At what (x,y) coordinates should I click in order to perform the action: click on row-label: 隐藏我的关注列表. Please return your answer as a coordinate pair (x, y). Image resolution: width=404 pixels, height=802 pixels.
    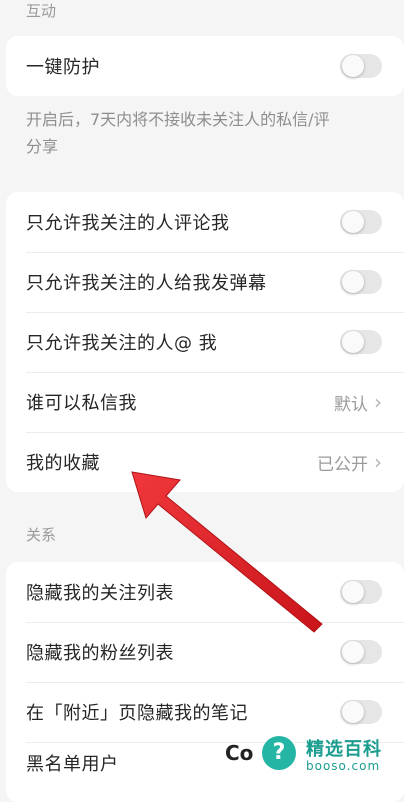
    Looking at the image, I should click on (100, 593).